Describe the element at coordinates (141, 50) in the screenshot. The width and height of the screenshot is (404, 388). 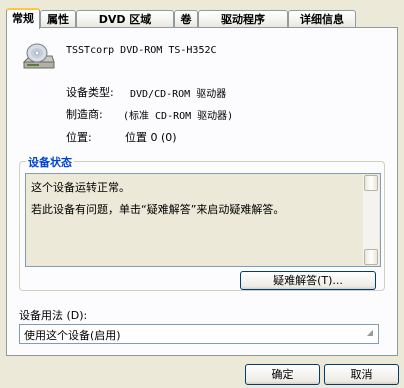
I see `device-name: TSSTcorp DVD-ROM TS-H352C` at that location.